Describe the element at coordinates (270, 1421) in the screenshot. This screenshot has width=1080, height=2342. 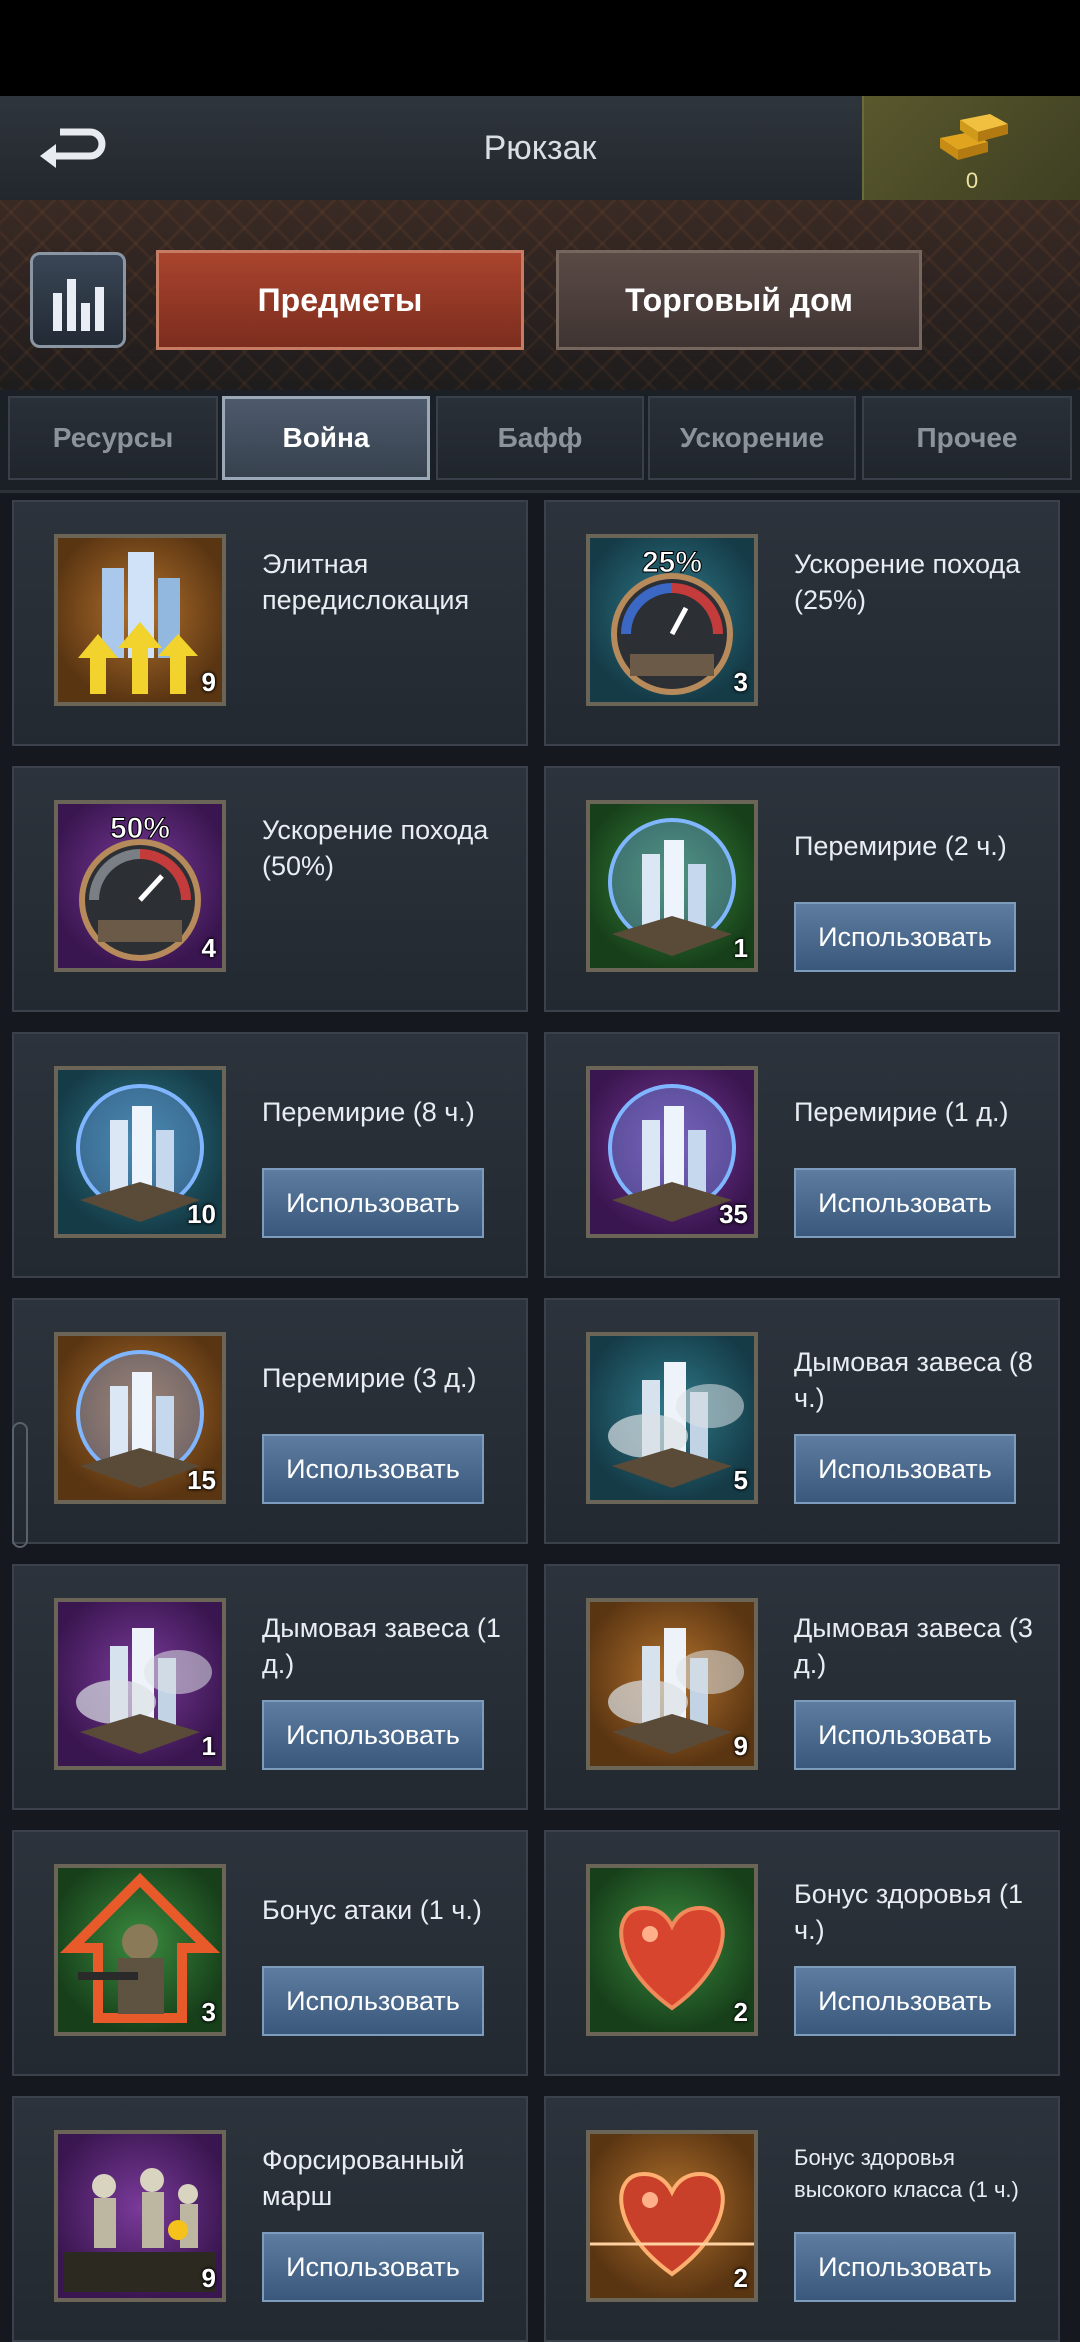
I see `item-card: 15 Перемирие (3 д.) Использовать` at that location.